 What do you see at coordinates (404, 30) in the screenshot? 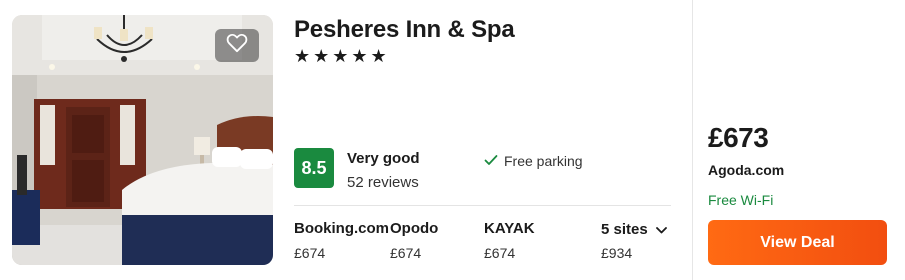
I see `hotel-name: Pesheres Inn & Spa` at bounding box center [404, 30].